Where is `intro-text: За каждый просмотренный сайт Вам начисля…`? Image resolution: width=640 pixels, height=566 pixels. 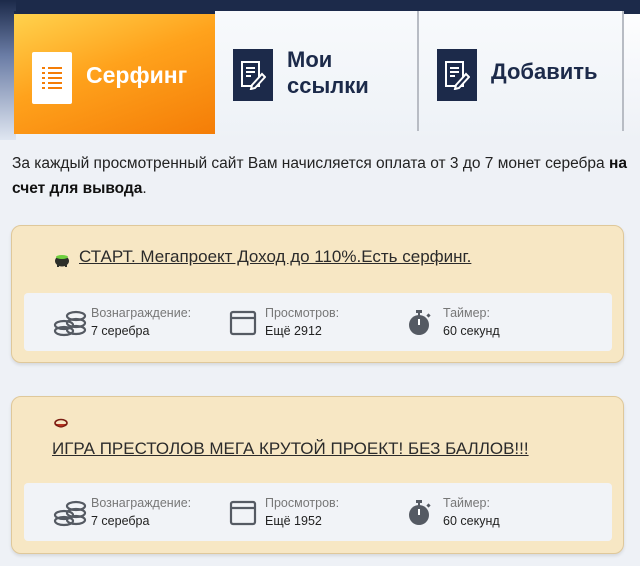 intro-text: За каждый просмотренный сайт Вам начисля… is located at coordinates (322, 176).